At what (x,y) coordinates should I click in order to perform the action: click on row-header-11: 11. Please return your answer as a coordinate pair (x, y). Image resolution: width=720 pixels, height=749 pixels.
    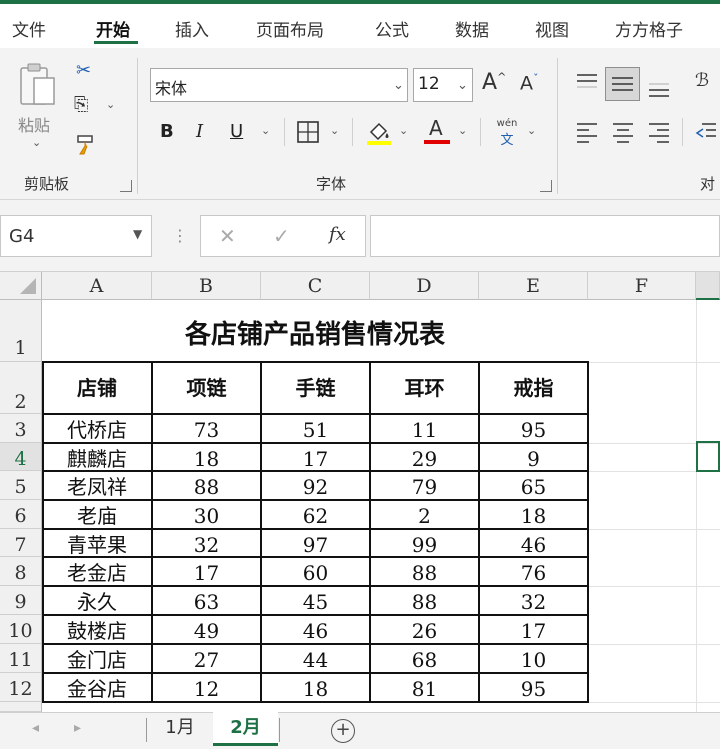
    Looking at the image, I should click on (21, 658).